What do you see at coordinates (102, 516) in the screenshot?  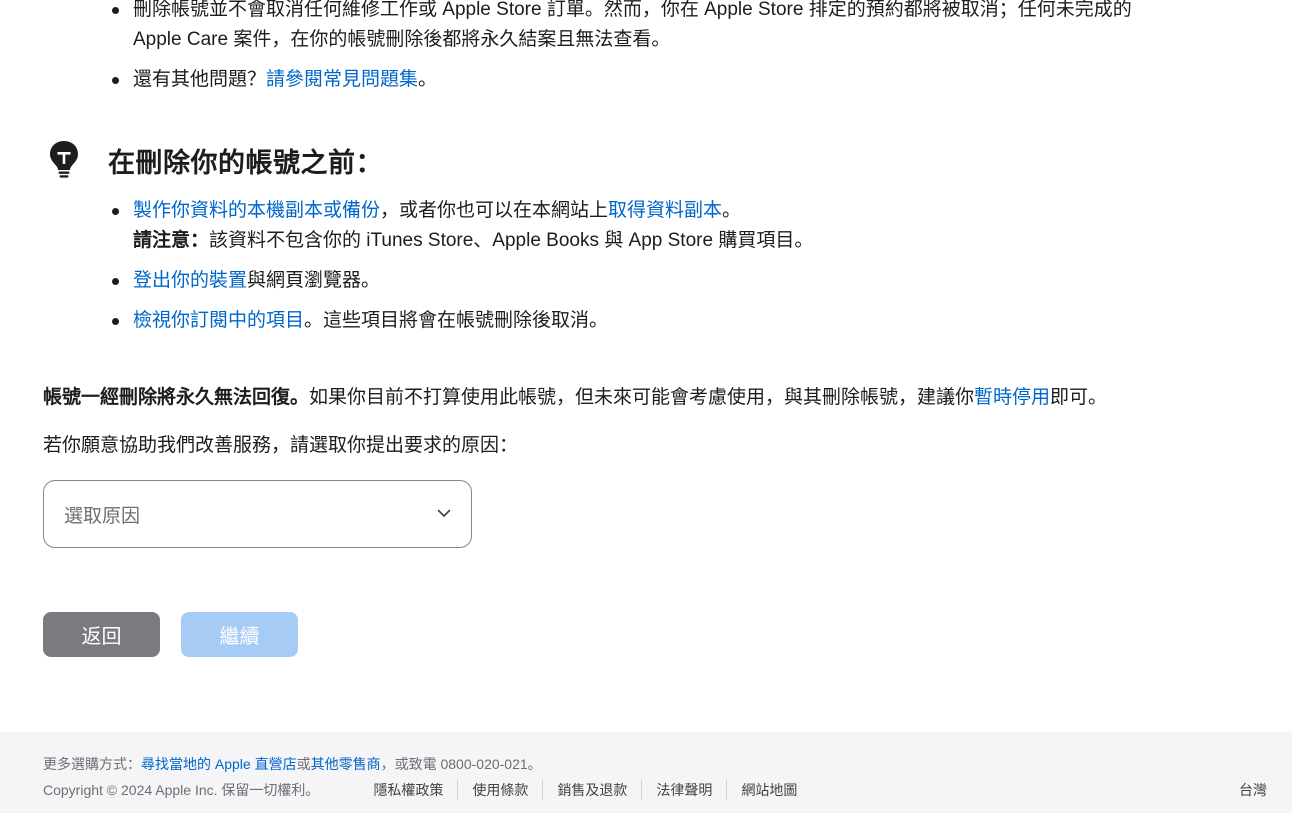 I see `reason-select-placeholder: 選取原因` at bounding box center [102, 516].